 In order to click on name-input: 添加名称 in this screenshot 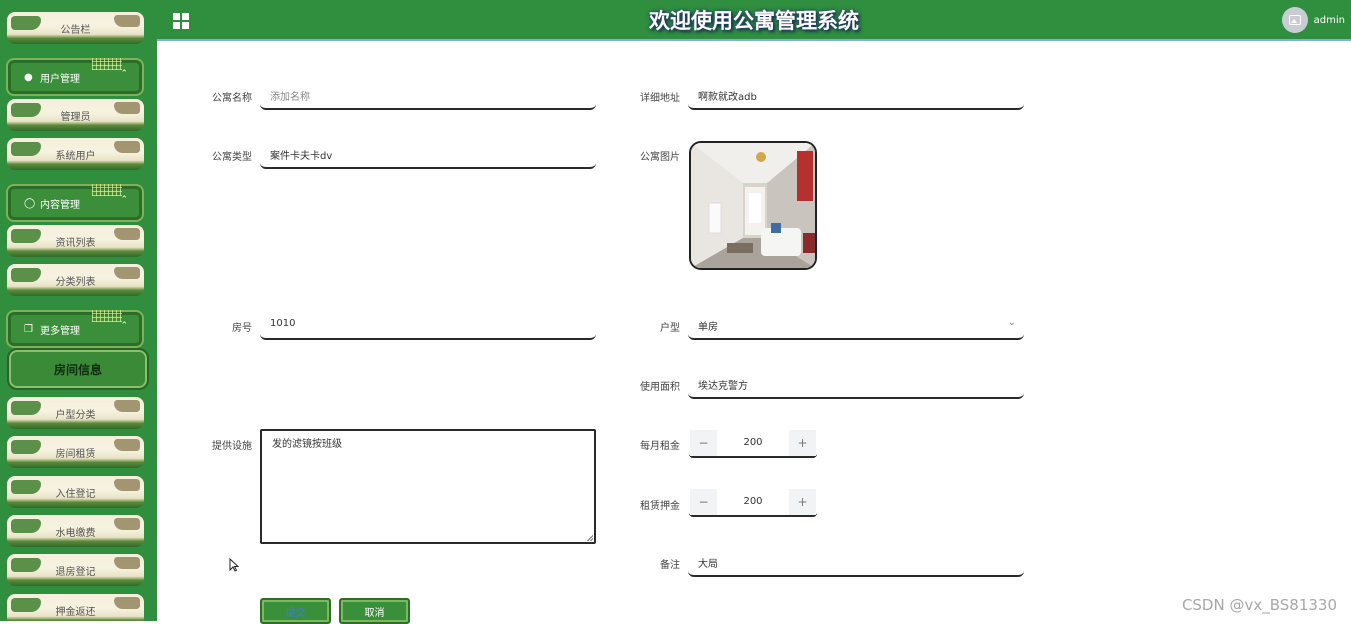, I will do `click(428, 95)`.